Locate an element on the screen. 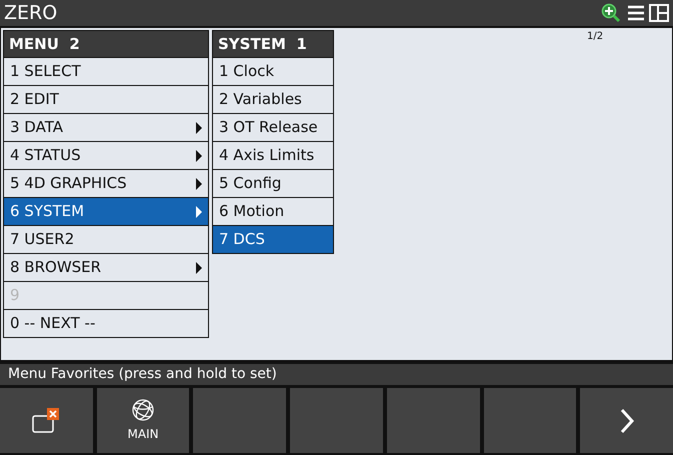 The width and height of the screenshot is (673, 455). menu-item: 1 SELECT is located at coordinates (106, 72).